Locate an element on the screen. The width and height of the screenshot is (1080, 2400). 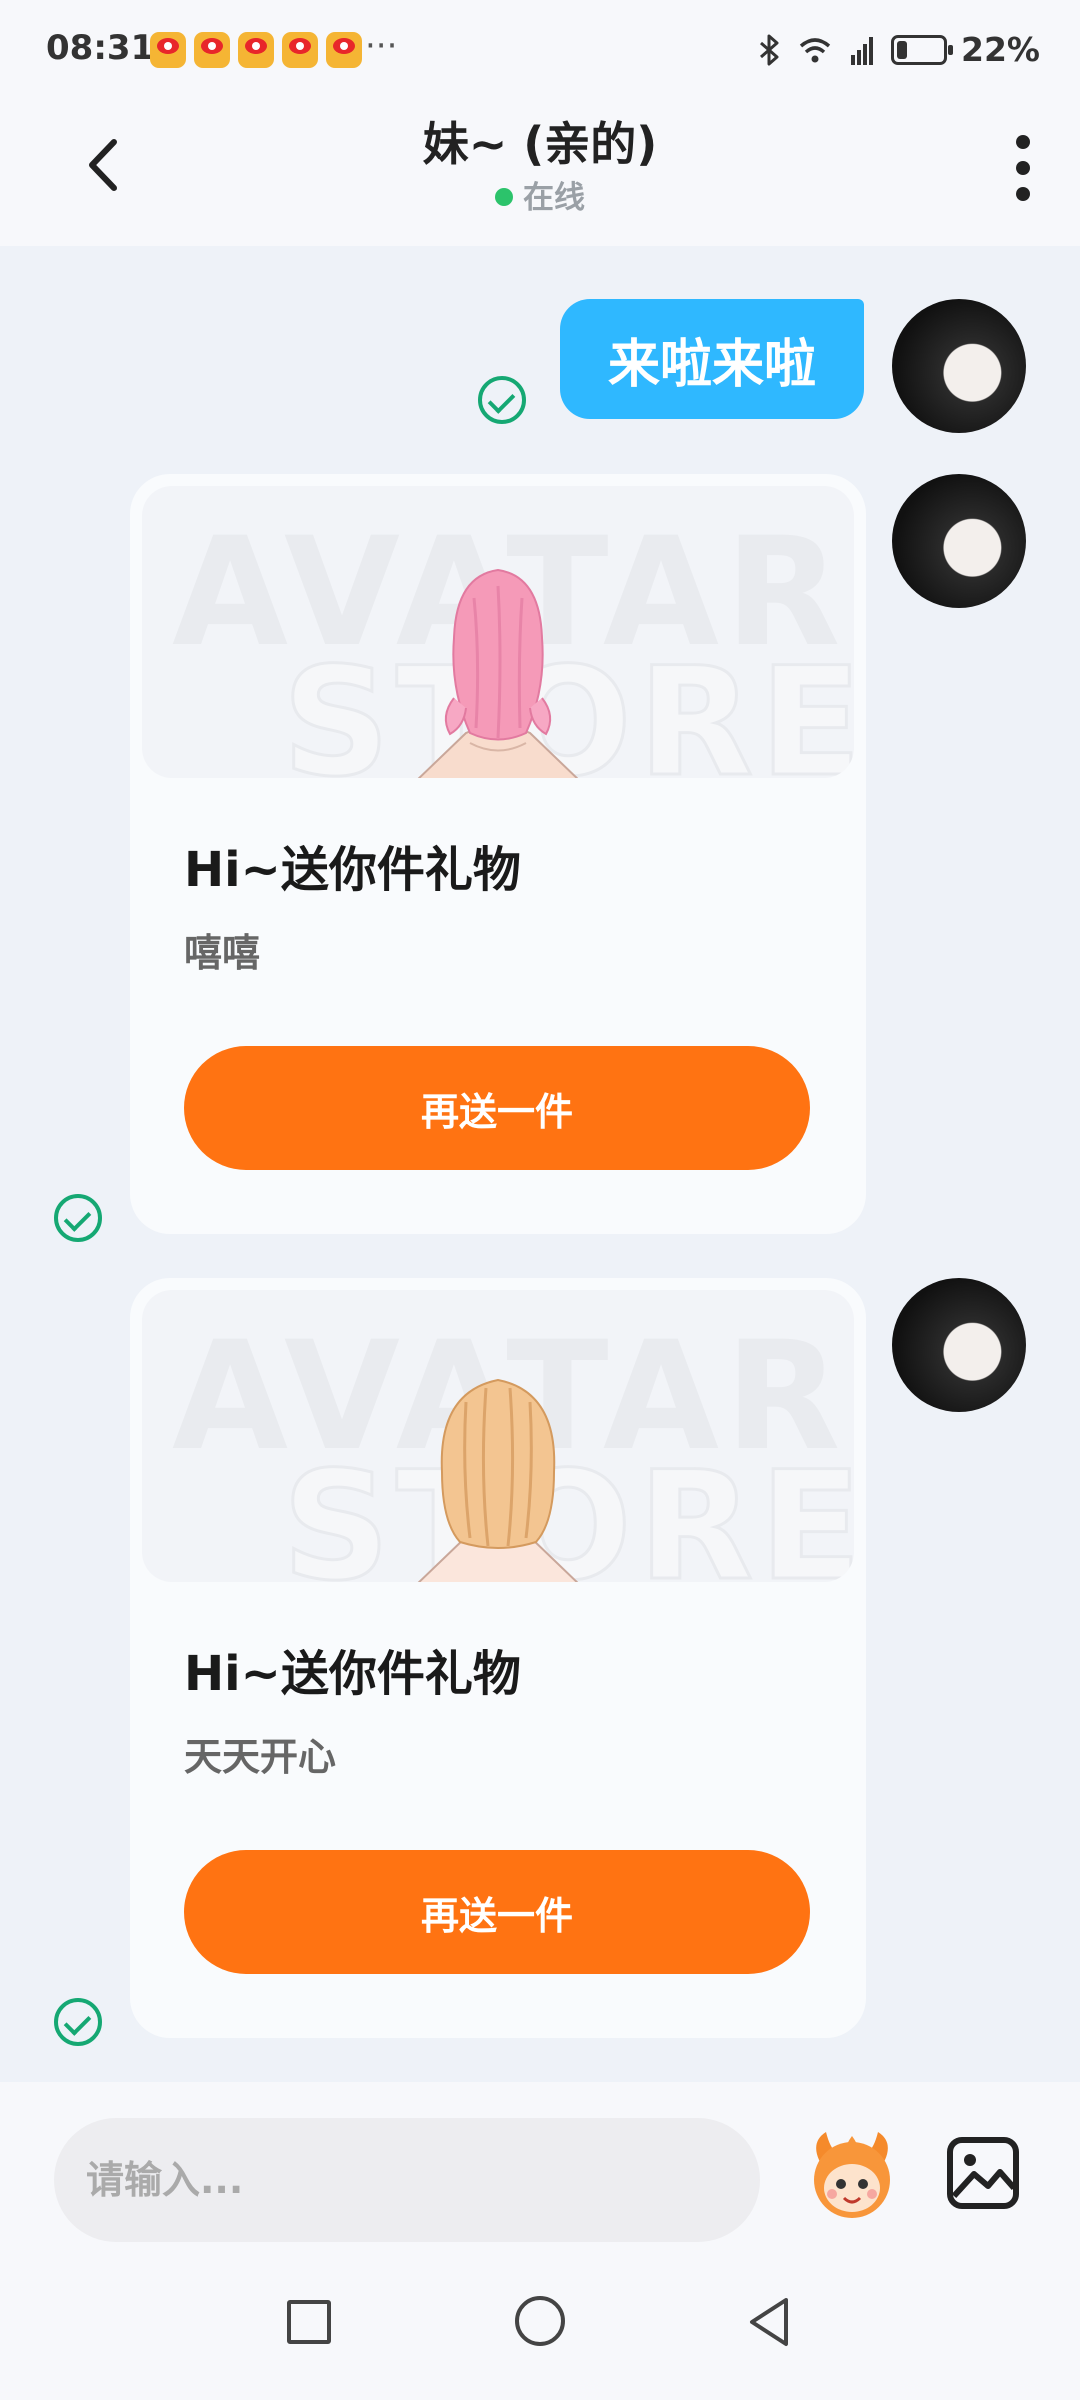
contact-name: 妹~ (亲的) is located at coordinates (540, 144).